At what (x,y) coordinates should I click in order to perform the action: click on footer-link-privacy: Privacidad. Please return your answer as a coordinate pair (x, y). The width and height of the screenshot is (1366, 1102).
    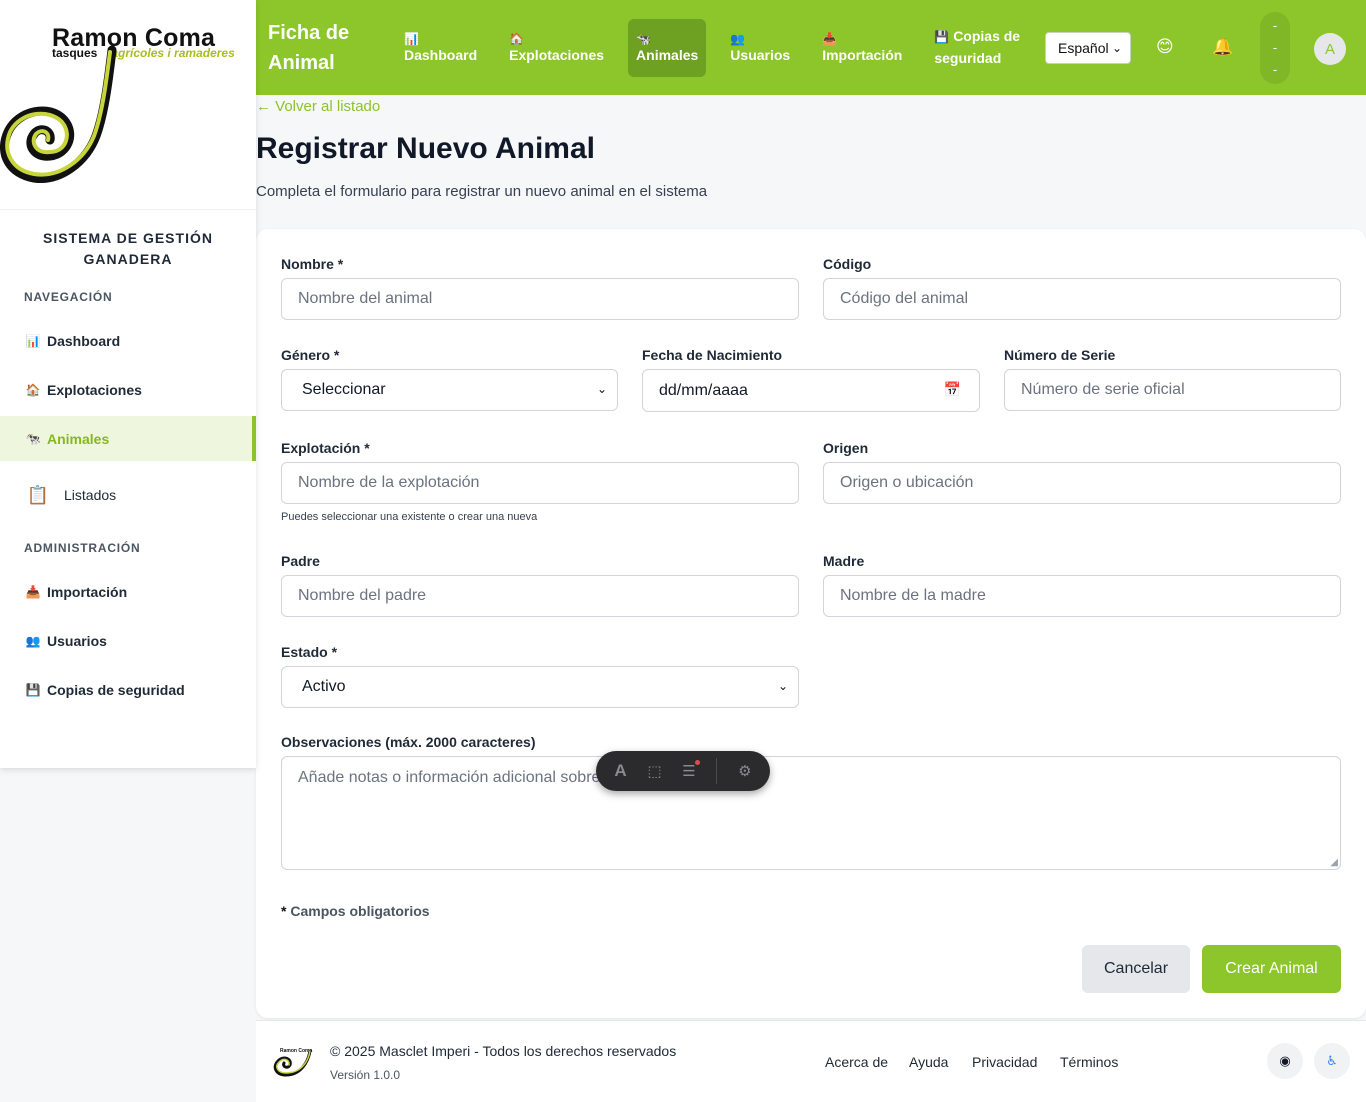
    Looking at the image, I should click on (1004, 1062).